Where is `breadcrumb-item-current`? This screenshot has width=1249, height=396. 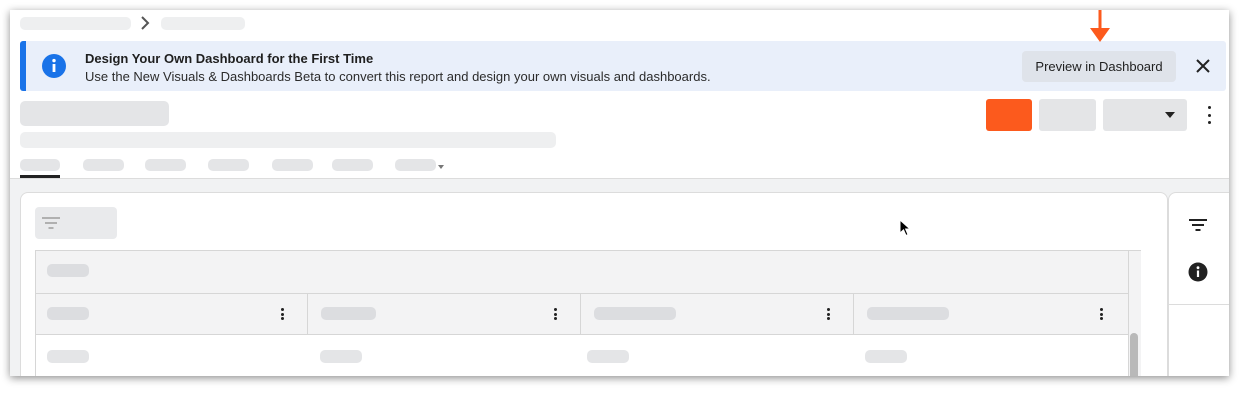
breadcrumb-item-current is located at coordinates (203, 23).